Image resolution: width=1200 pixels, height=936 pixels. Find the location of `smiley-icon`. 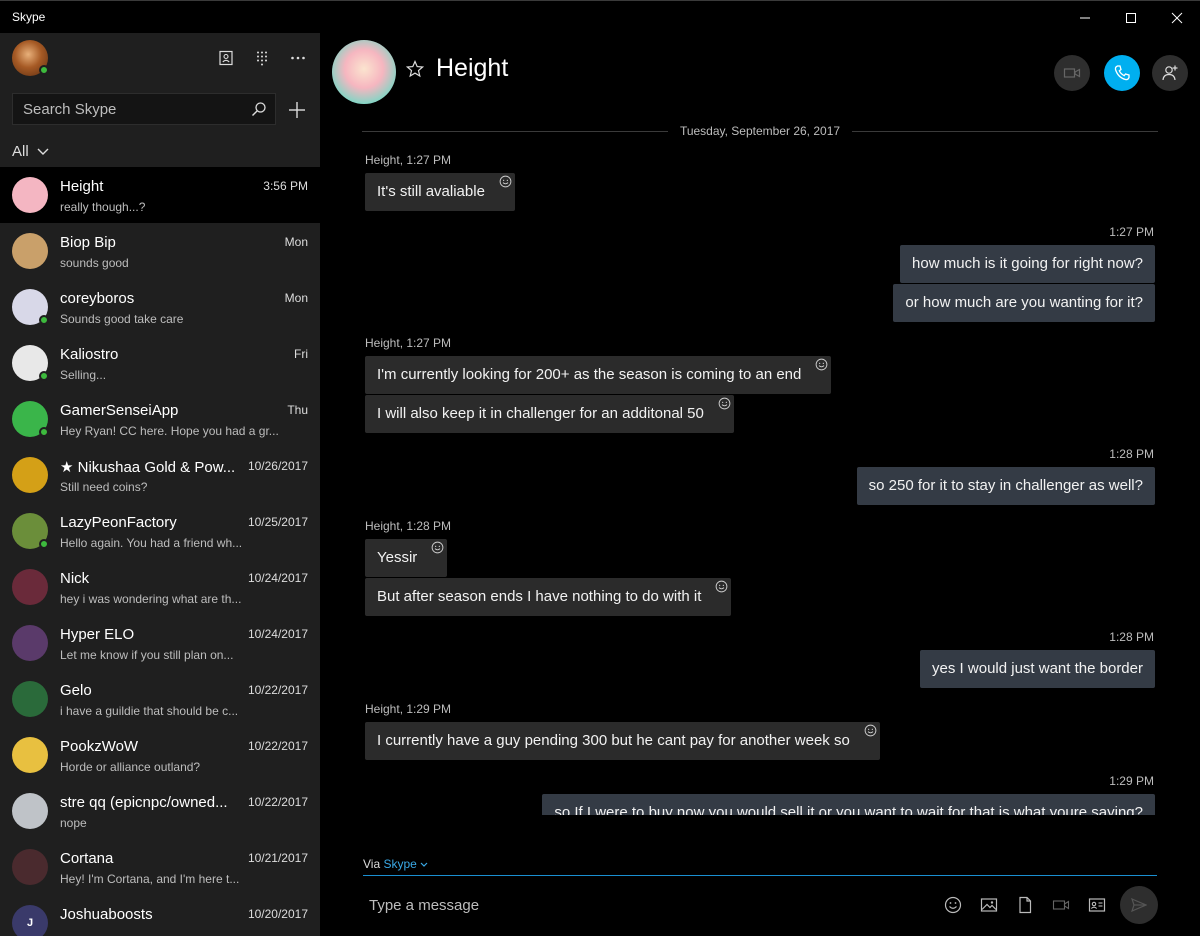

smiley-icon is located at coordinates (953, 905).